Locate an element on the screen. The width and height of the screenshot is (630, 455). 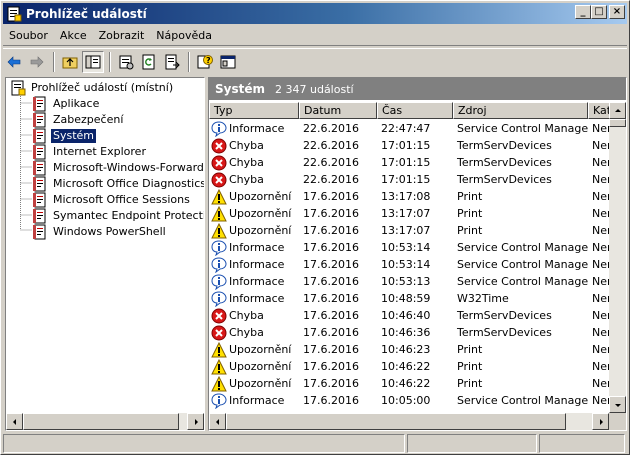
maximize-button: □ is located at coordinates (599, 12).